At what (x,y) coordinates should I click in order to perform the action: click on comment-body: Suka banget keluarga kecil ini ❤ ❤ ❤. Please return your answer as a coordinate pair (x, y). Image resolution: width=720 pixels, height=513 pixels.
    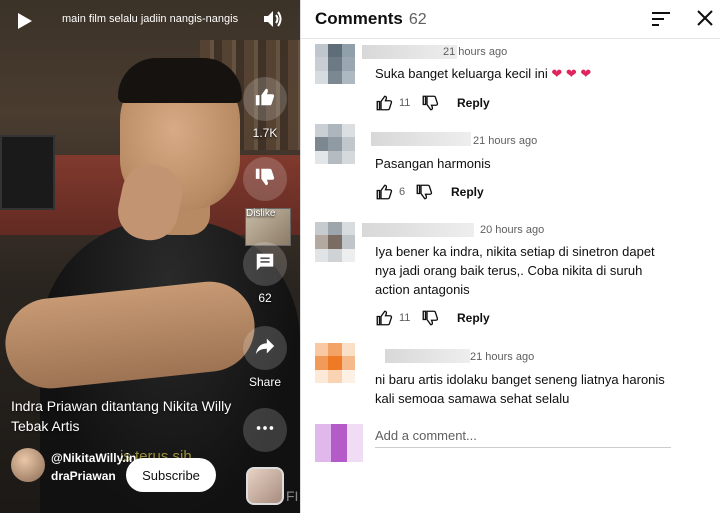
    Looking at the image, I should click on (483, 73).